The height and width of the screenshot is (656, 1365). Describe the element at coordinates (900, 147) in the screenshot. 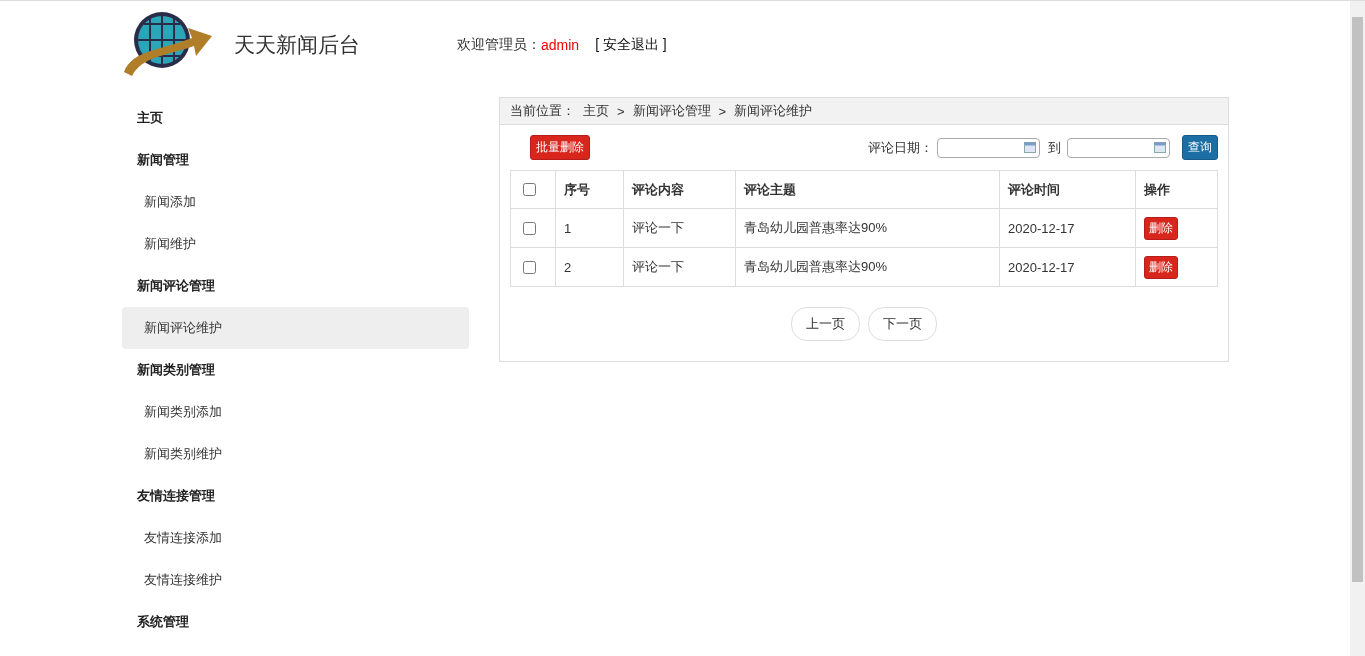

I see `date-label: 评论日期：` at that location.